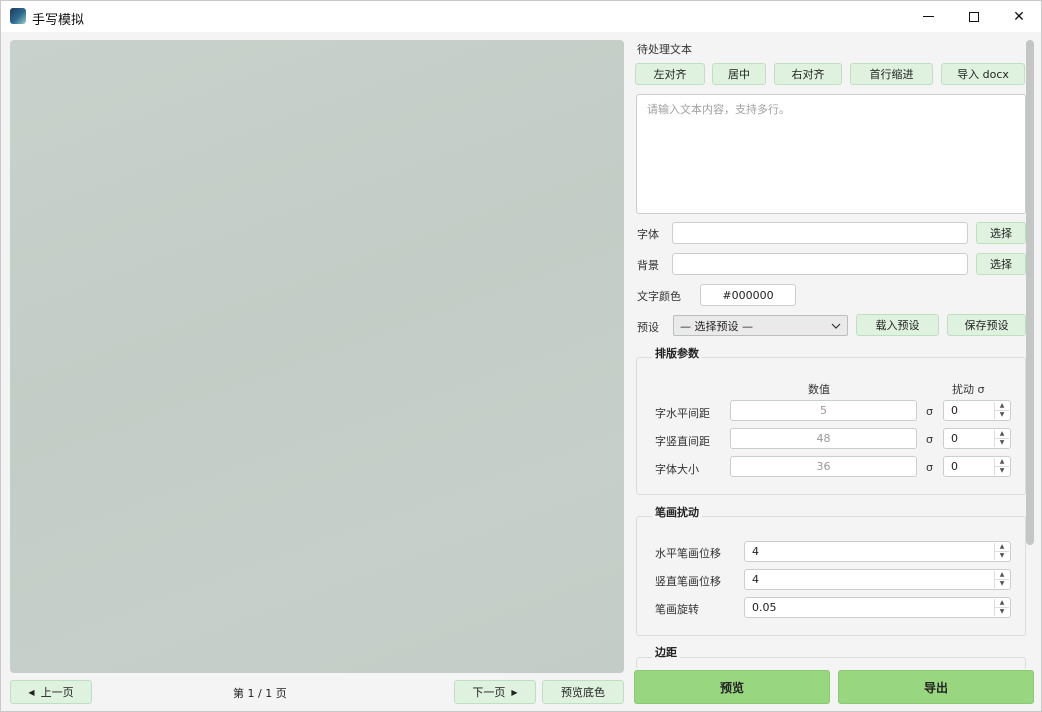 The height and width of the screenshot is (712, 1042). I want to click on scrollbar-thumb, so click(1030, 292).